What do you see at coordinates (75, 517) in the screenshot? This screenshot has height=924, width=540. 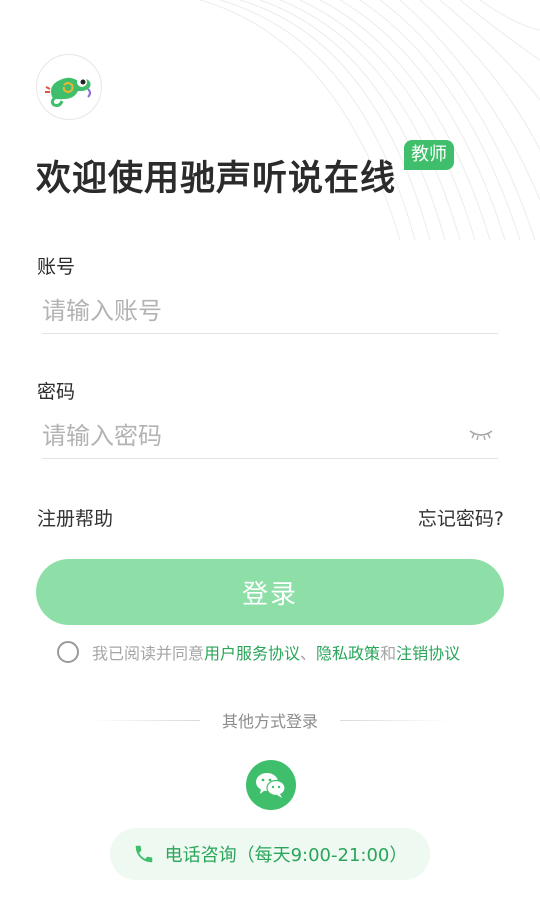 I see `register-help-link: 注册帮助` at bounding box center [75, 517].